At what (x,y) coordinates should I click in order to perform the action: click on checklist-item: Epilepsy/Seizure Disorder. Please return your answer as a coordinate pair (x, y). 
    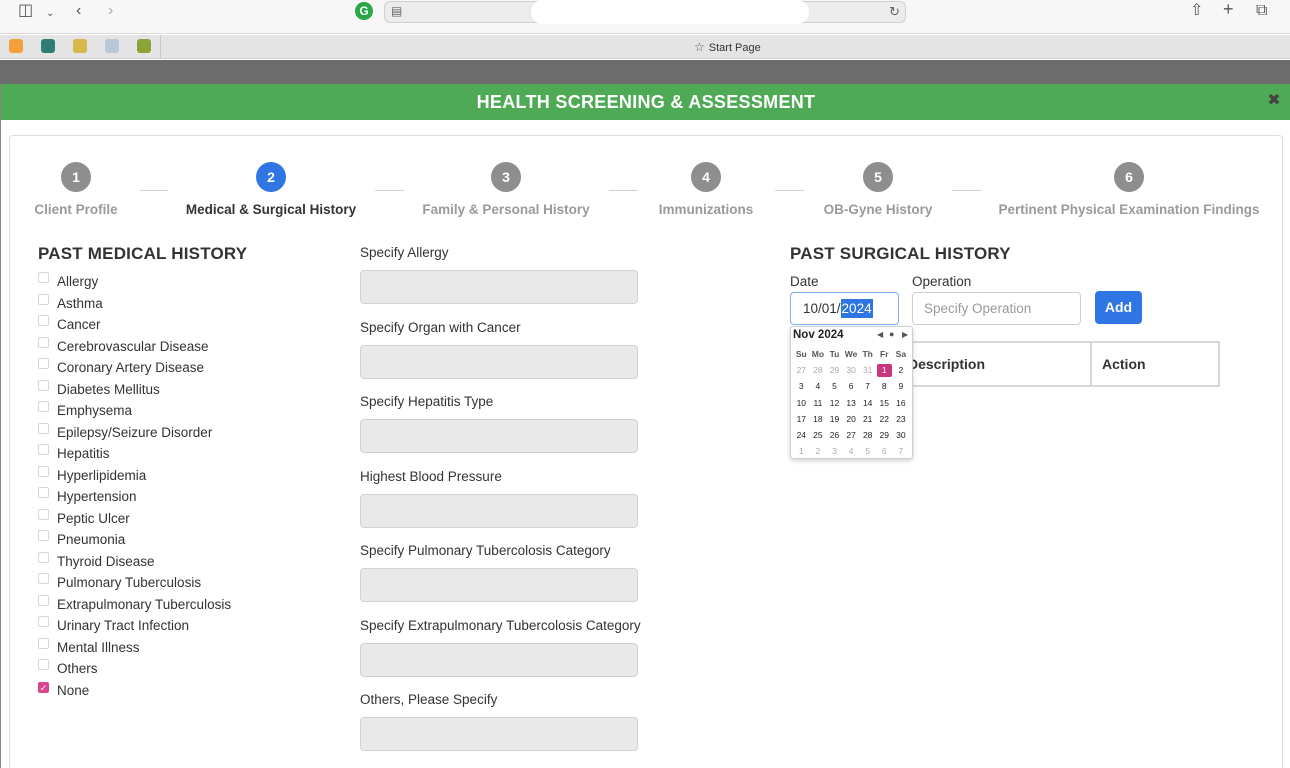
    Looking at the image, I should click on (134, 433).